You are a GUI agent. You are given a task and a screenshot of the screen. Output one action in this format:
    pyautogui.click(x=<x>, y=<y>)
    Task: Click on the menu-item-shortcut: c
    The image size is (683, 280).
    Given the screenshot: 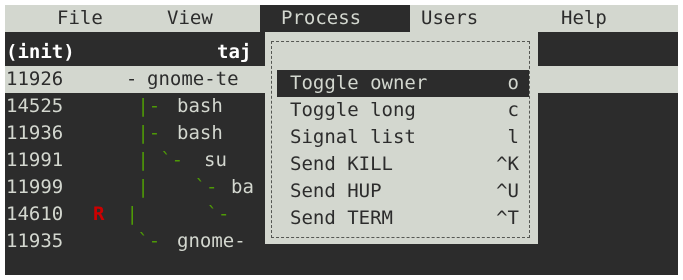 What is the action you would take?
    pyautogui.click(x=513, y=110)
    